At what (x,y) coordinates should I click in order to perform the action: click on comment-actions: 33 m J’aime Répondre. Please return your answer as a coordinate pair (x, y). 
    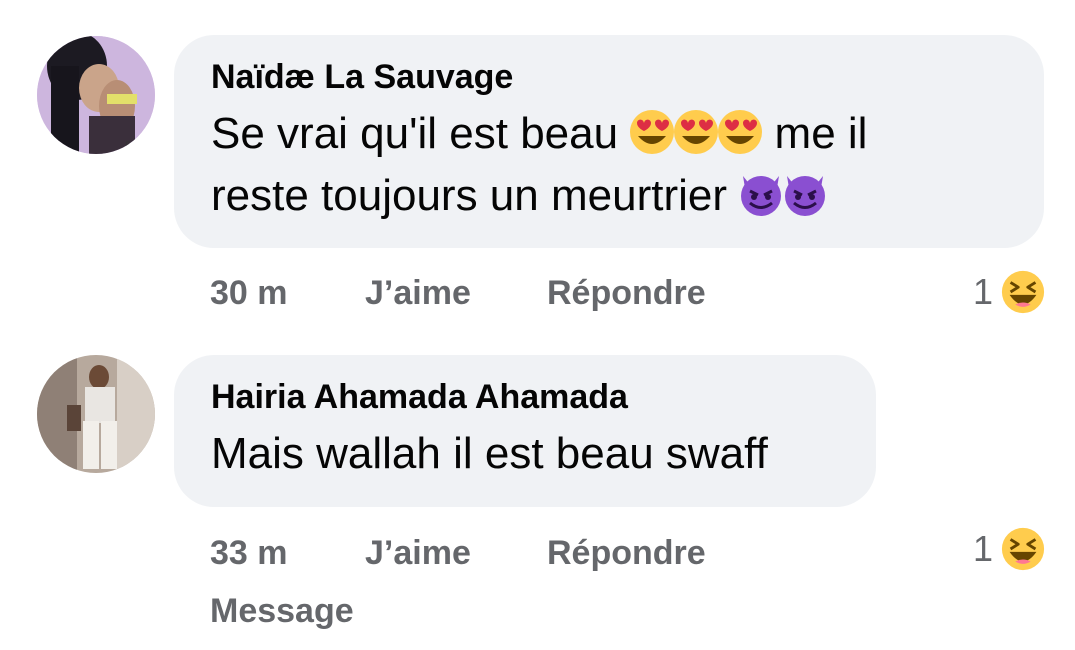
    Looking at the image, I should click on (458, 553).